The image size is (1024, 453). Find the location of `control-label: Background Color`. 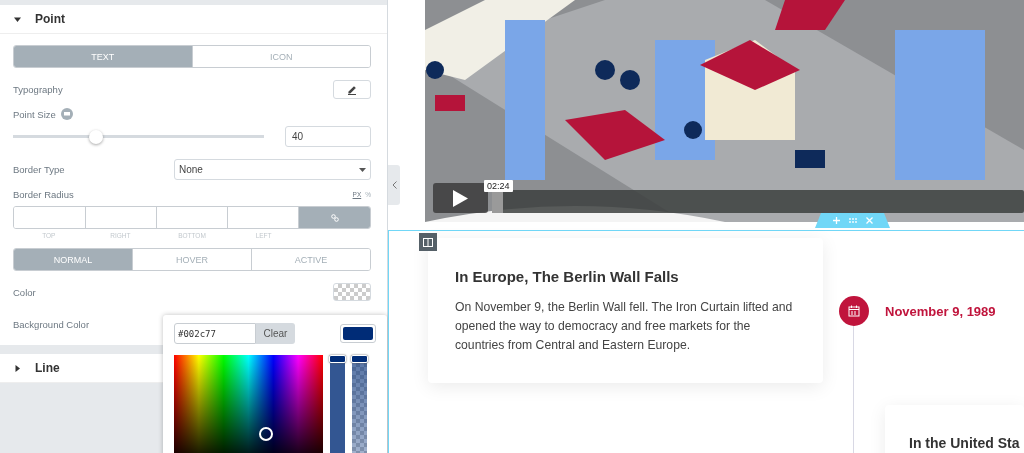

control-label: Background Color is located at coordinates (51, 324).